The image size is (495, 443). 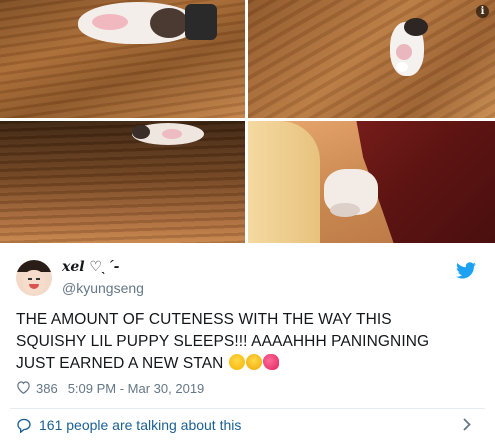 What do you see at coordinates (270, 362) in the screenshot?
I see `two-hearts-emoji` at bounding box center [270, 362].